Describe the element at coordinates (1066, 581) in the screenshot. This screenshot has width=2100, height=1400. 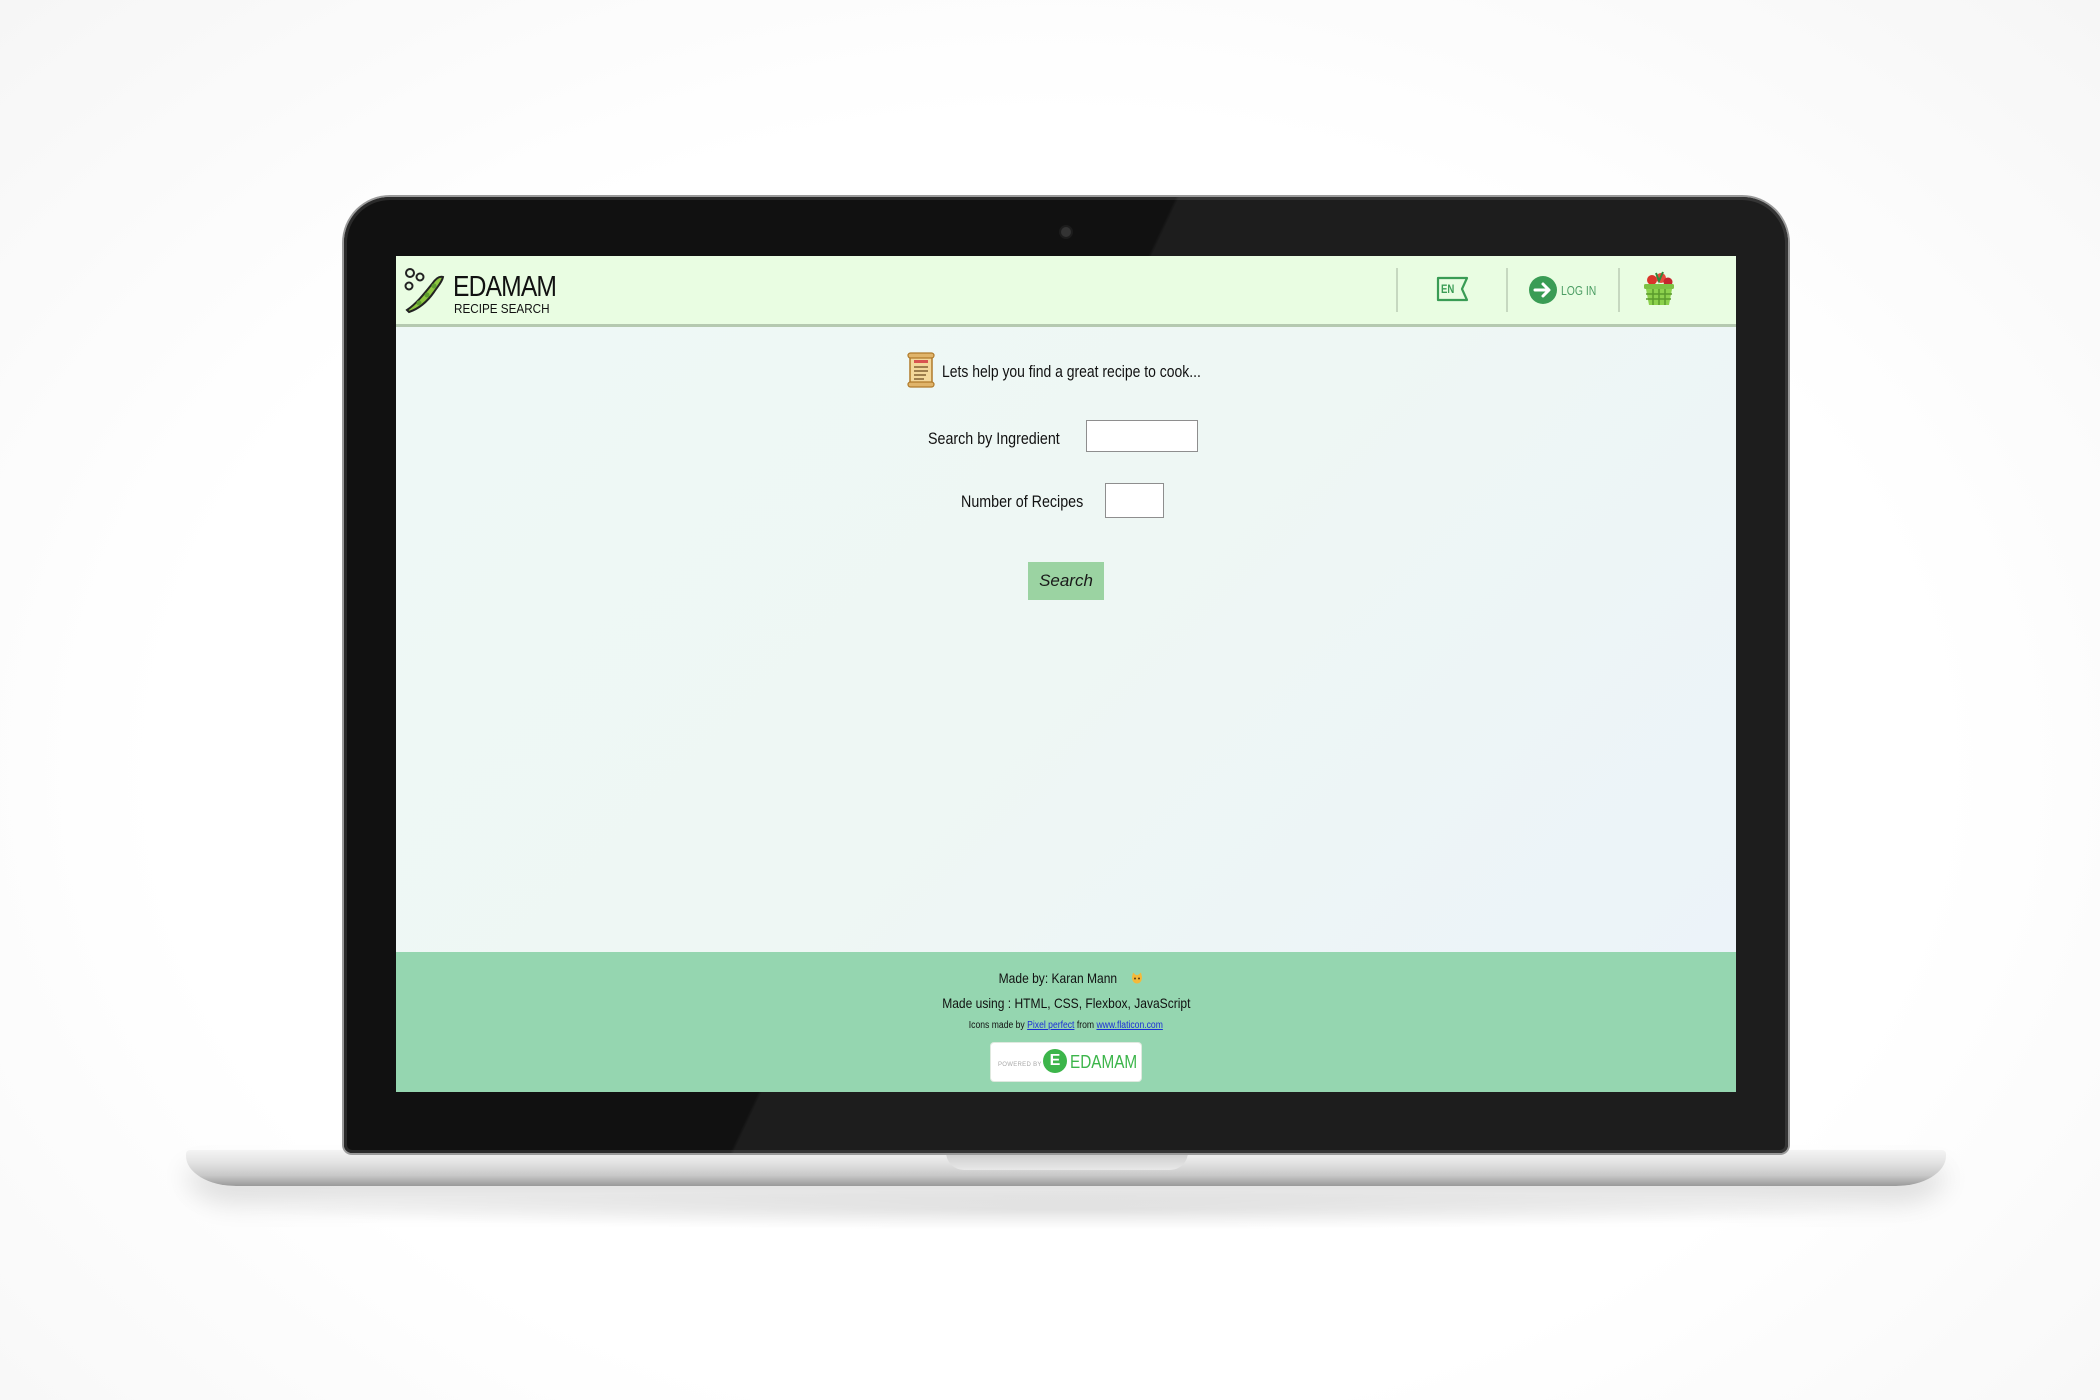
I see `search-button: Search` at that location.